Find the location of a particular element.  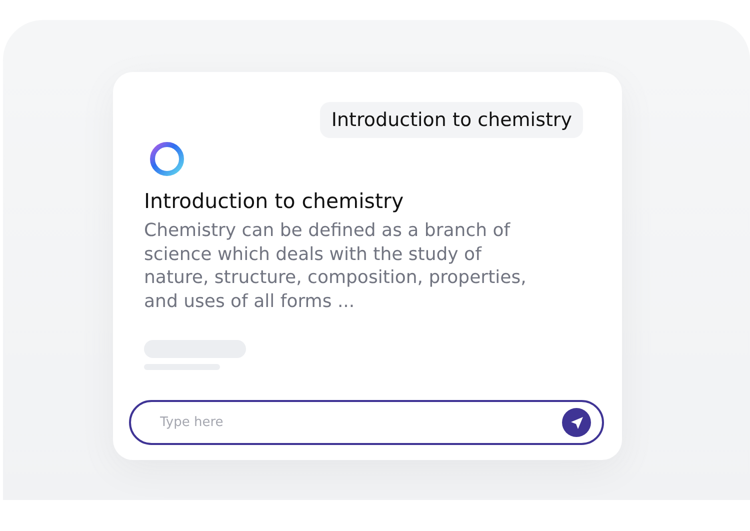

ring-logo-icon is located at coordinates (167, 159).